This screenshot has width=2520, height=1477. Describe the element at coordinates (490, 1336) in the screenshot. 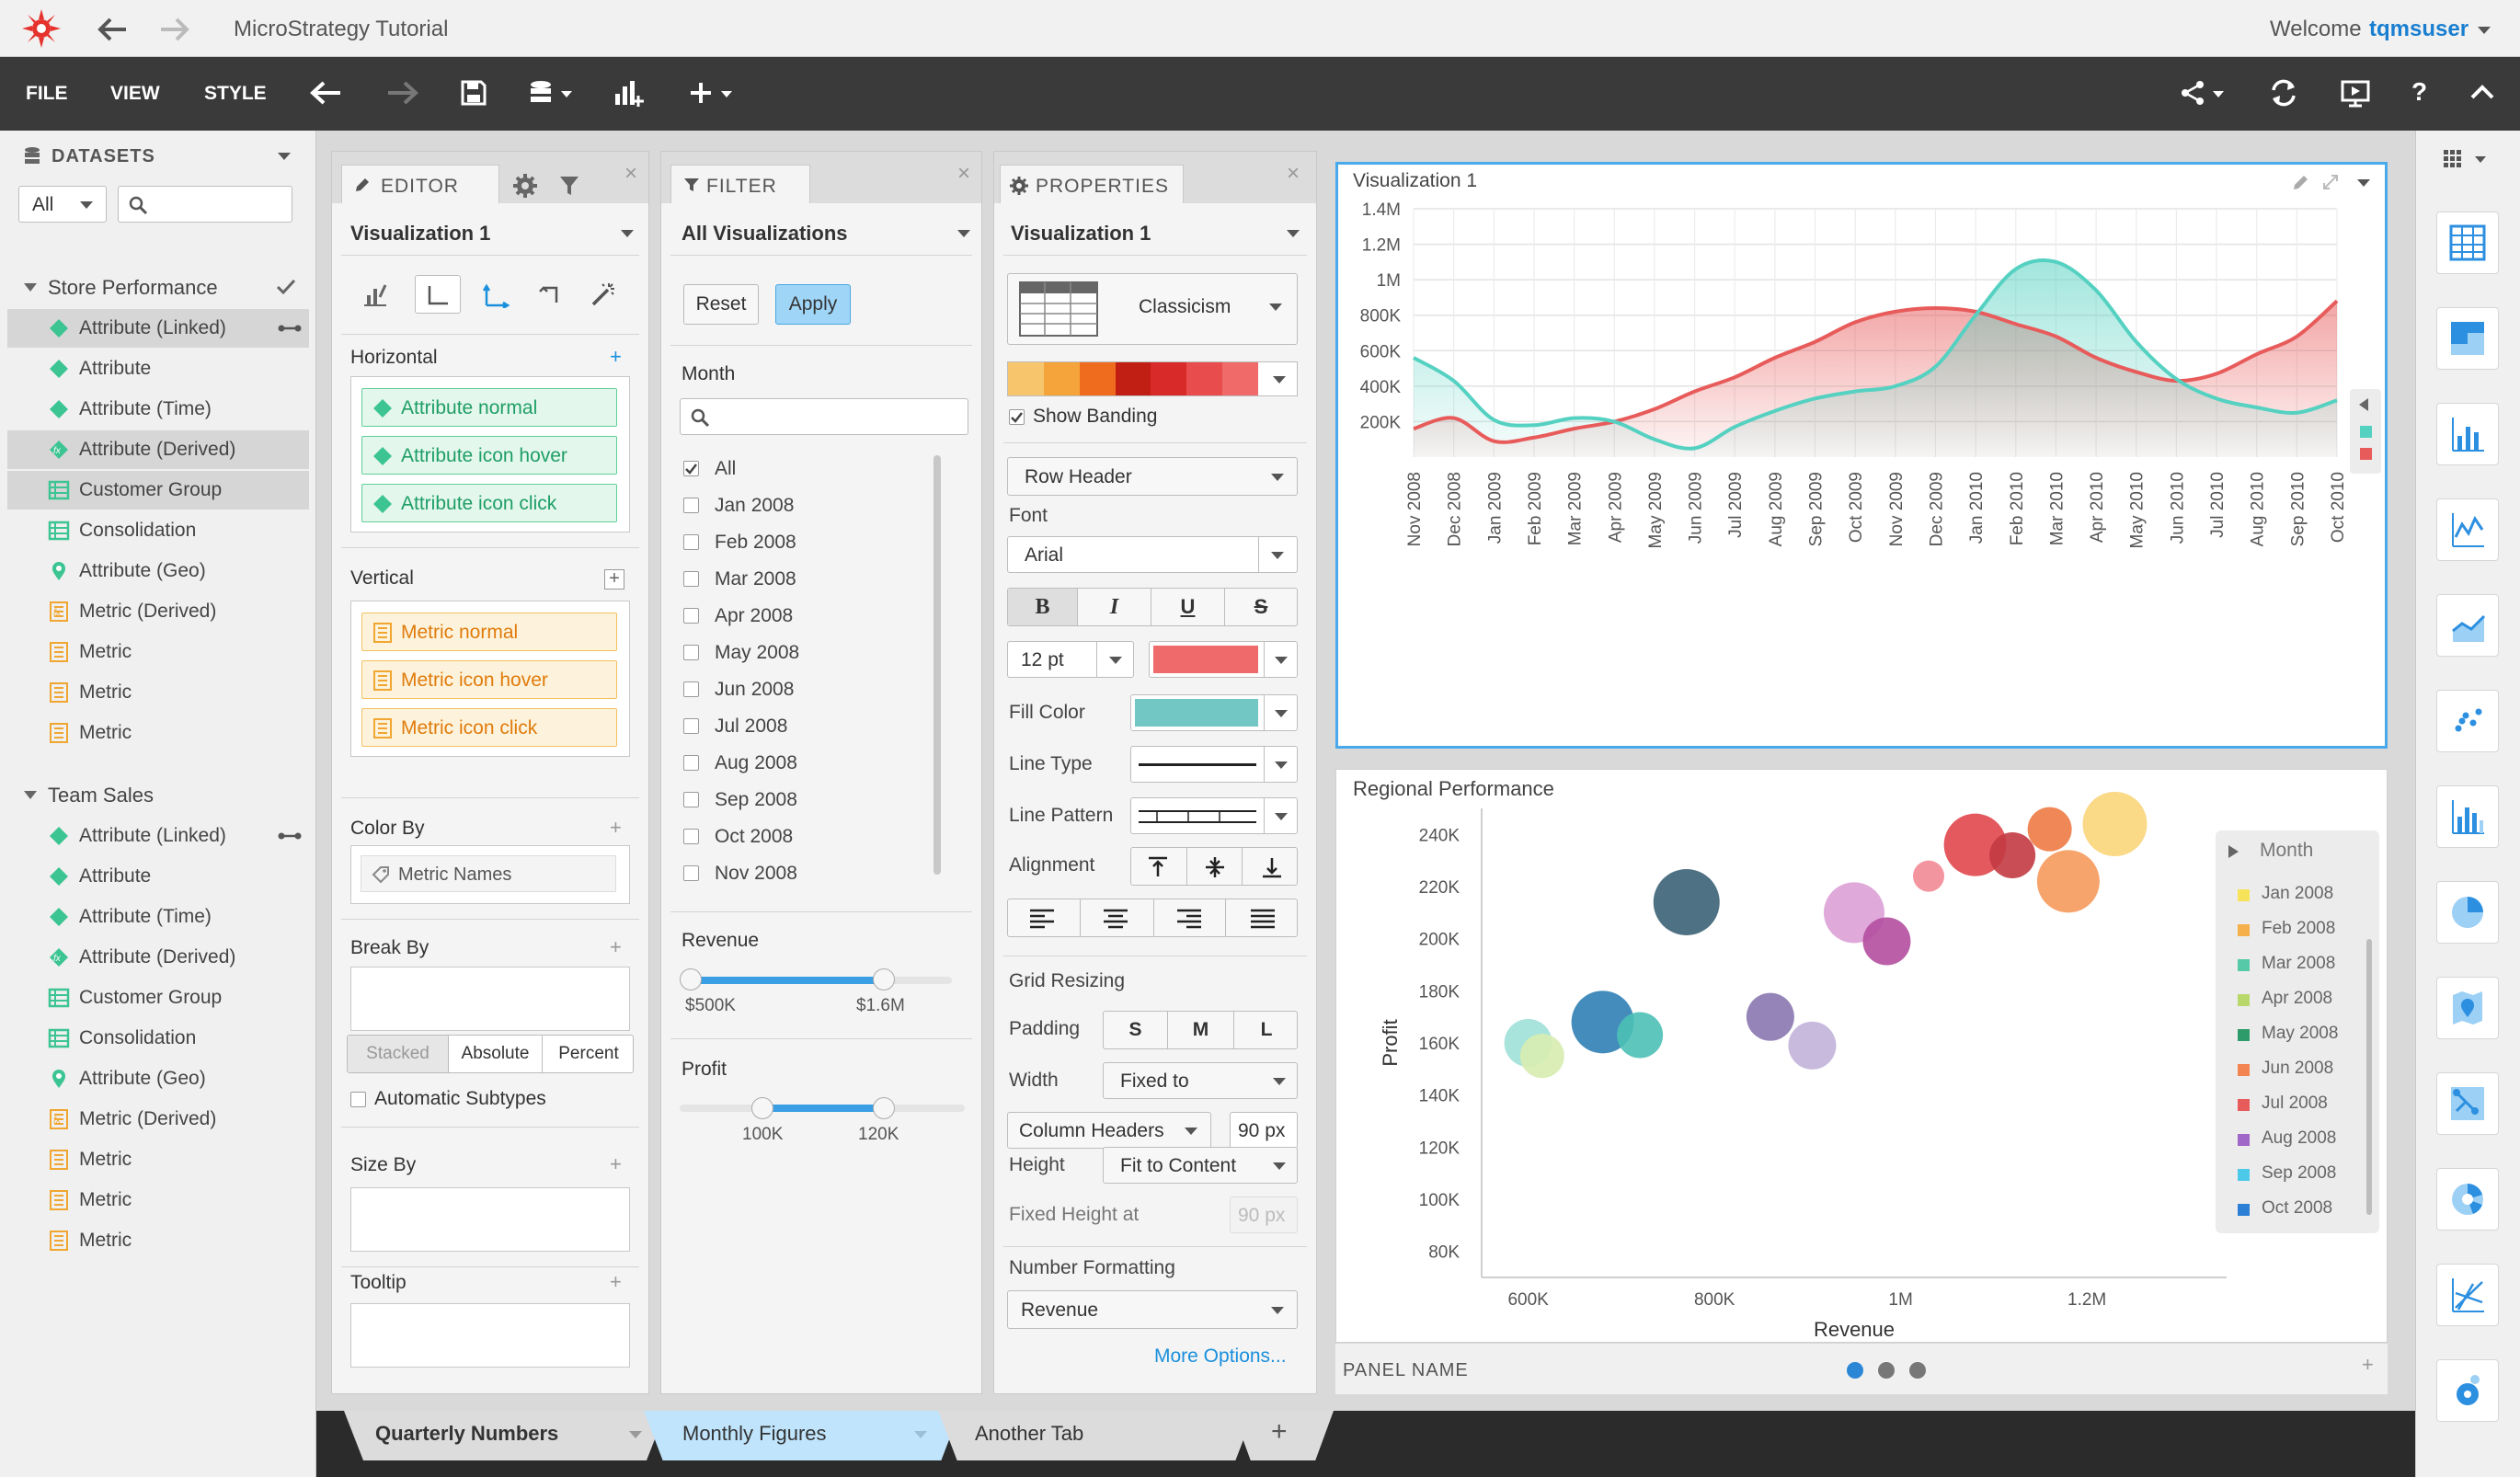

I see `tooltip-dropzone` at that location.